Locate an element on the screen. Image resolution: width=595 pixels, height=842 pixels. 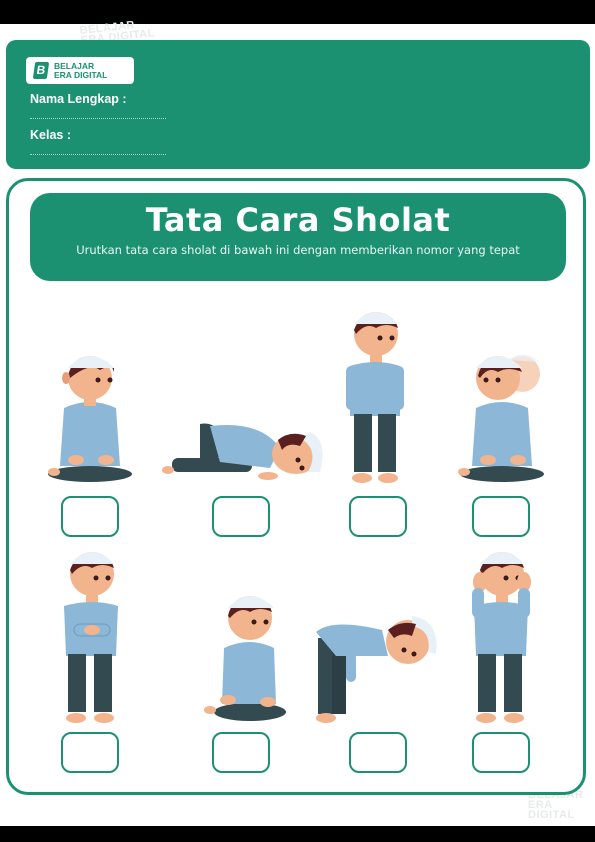
brand-mark-icon: B is located at coordinates (41, 70).